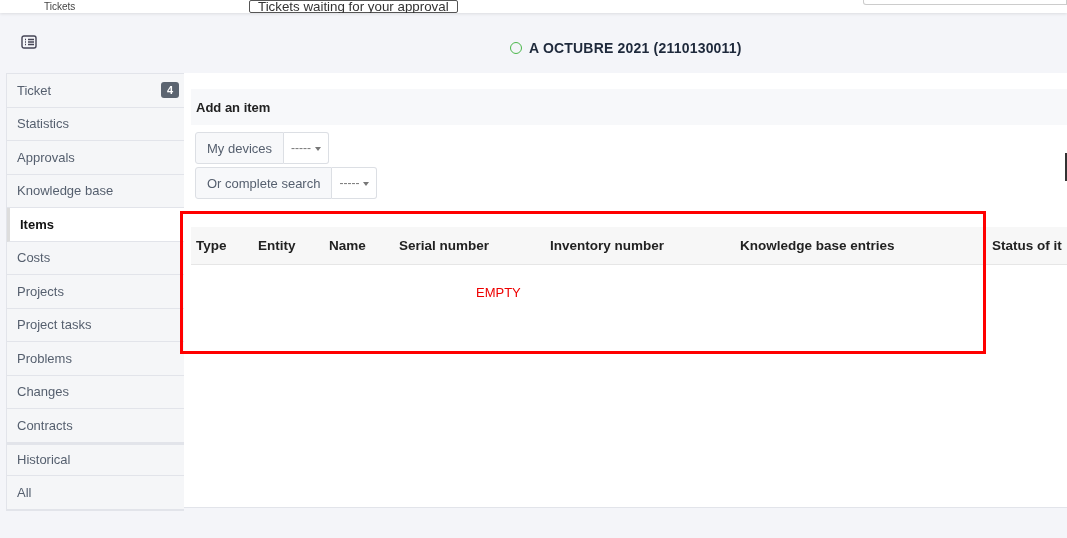 The width and height of the screenshot is (1067, 538). Describe the element at coordinates (95, 91) in the screenshot. I see `sidebar-tab: Ticket 4` at that location.